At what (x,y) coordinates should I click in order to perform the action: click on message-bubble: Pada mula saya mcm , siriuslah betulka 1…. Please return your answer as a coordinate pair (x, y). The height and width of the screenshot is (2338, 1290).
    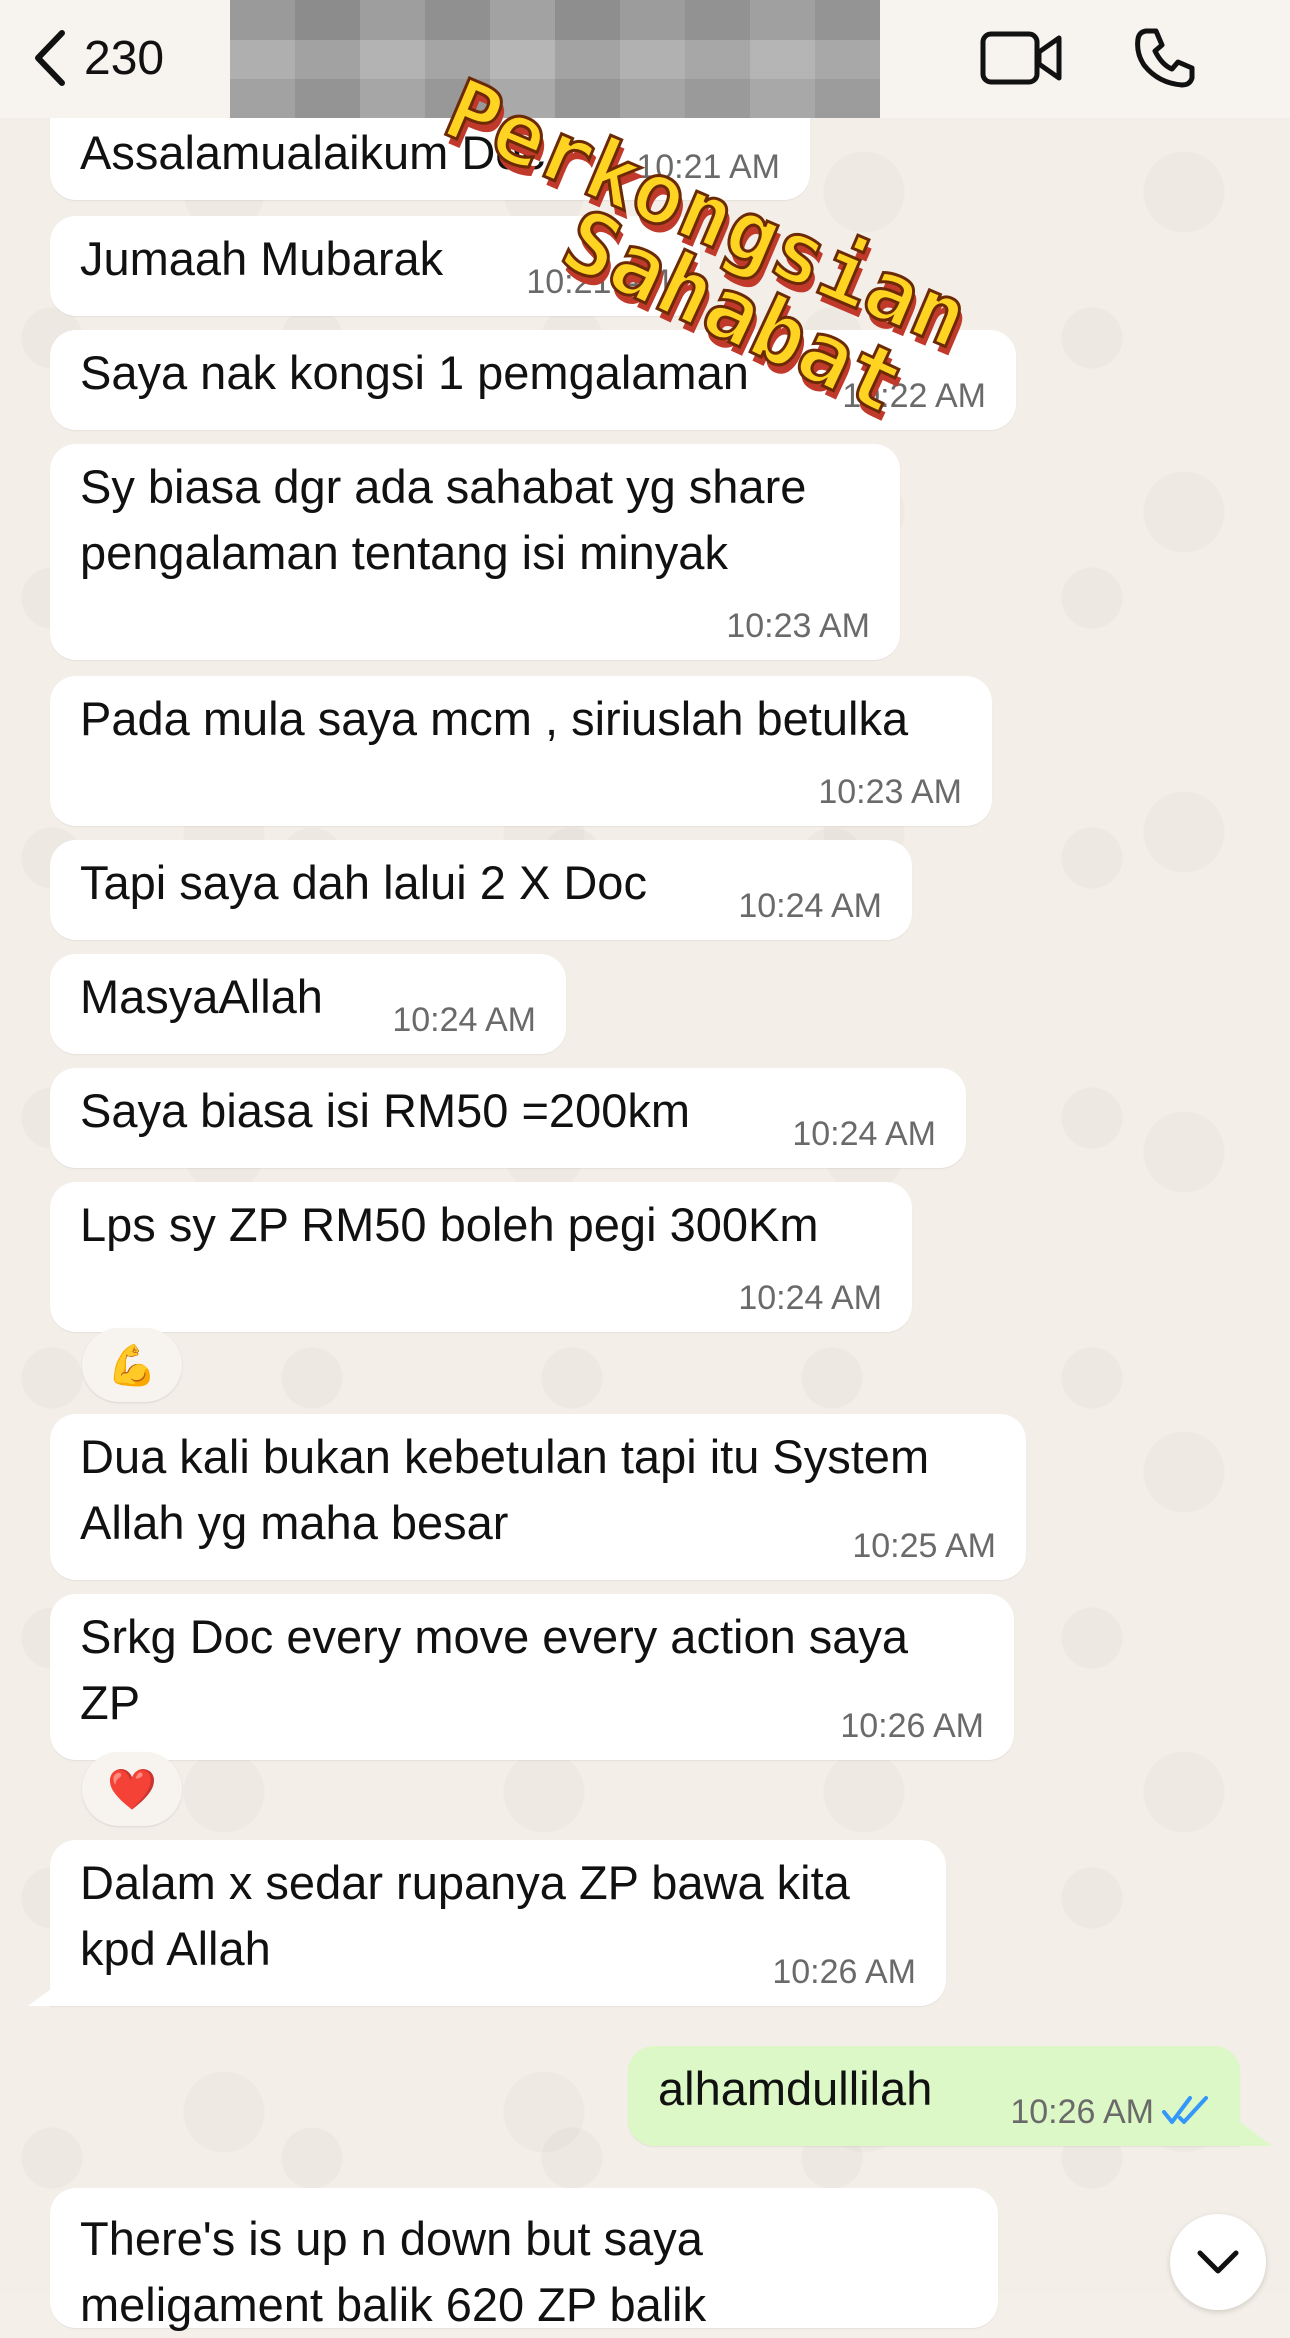
    Looking at the image, I should click on (521, 751).